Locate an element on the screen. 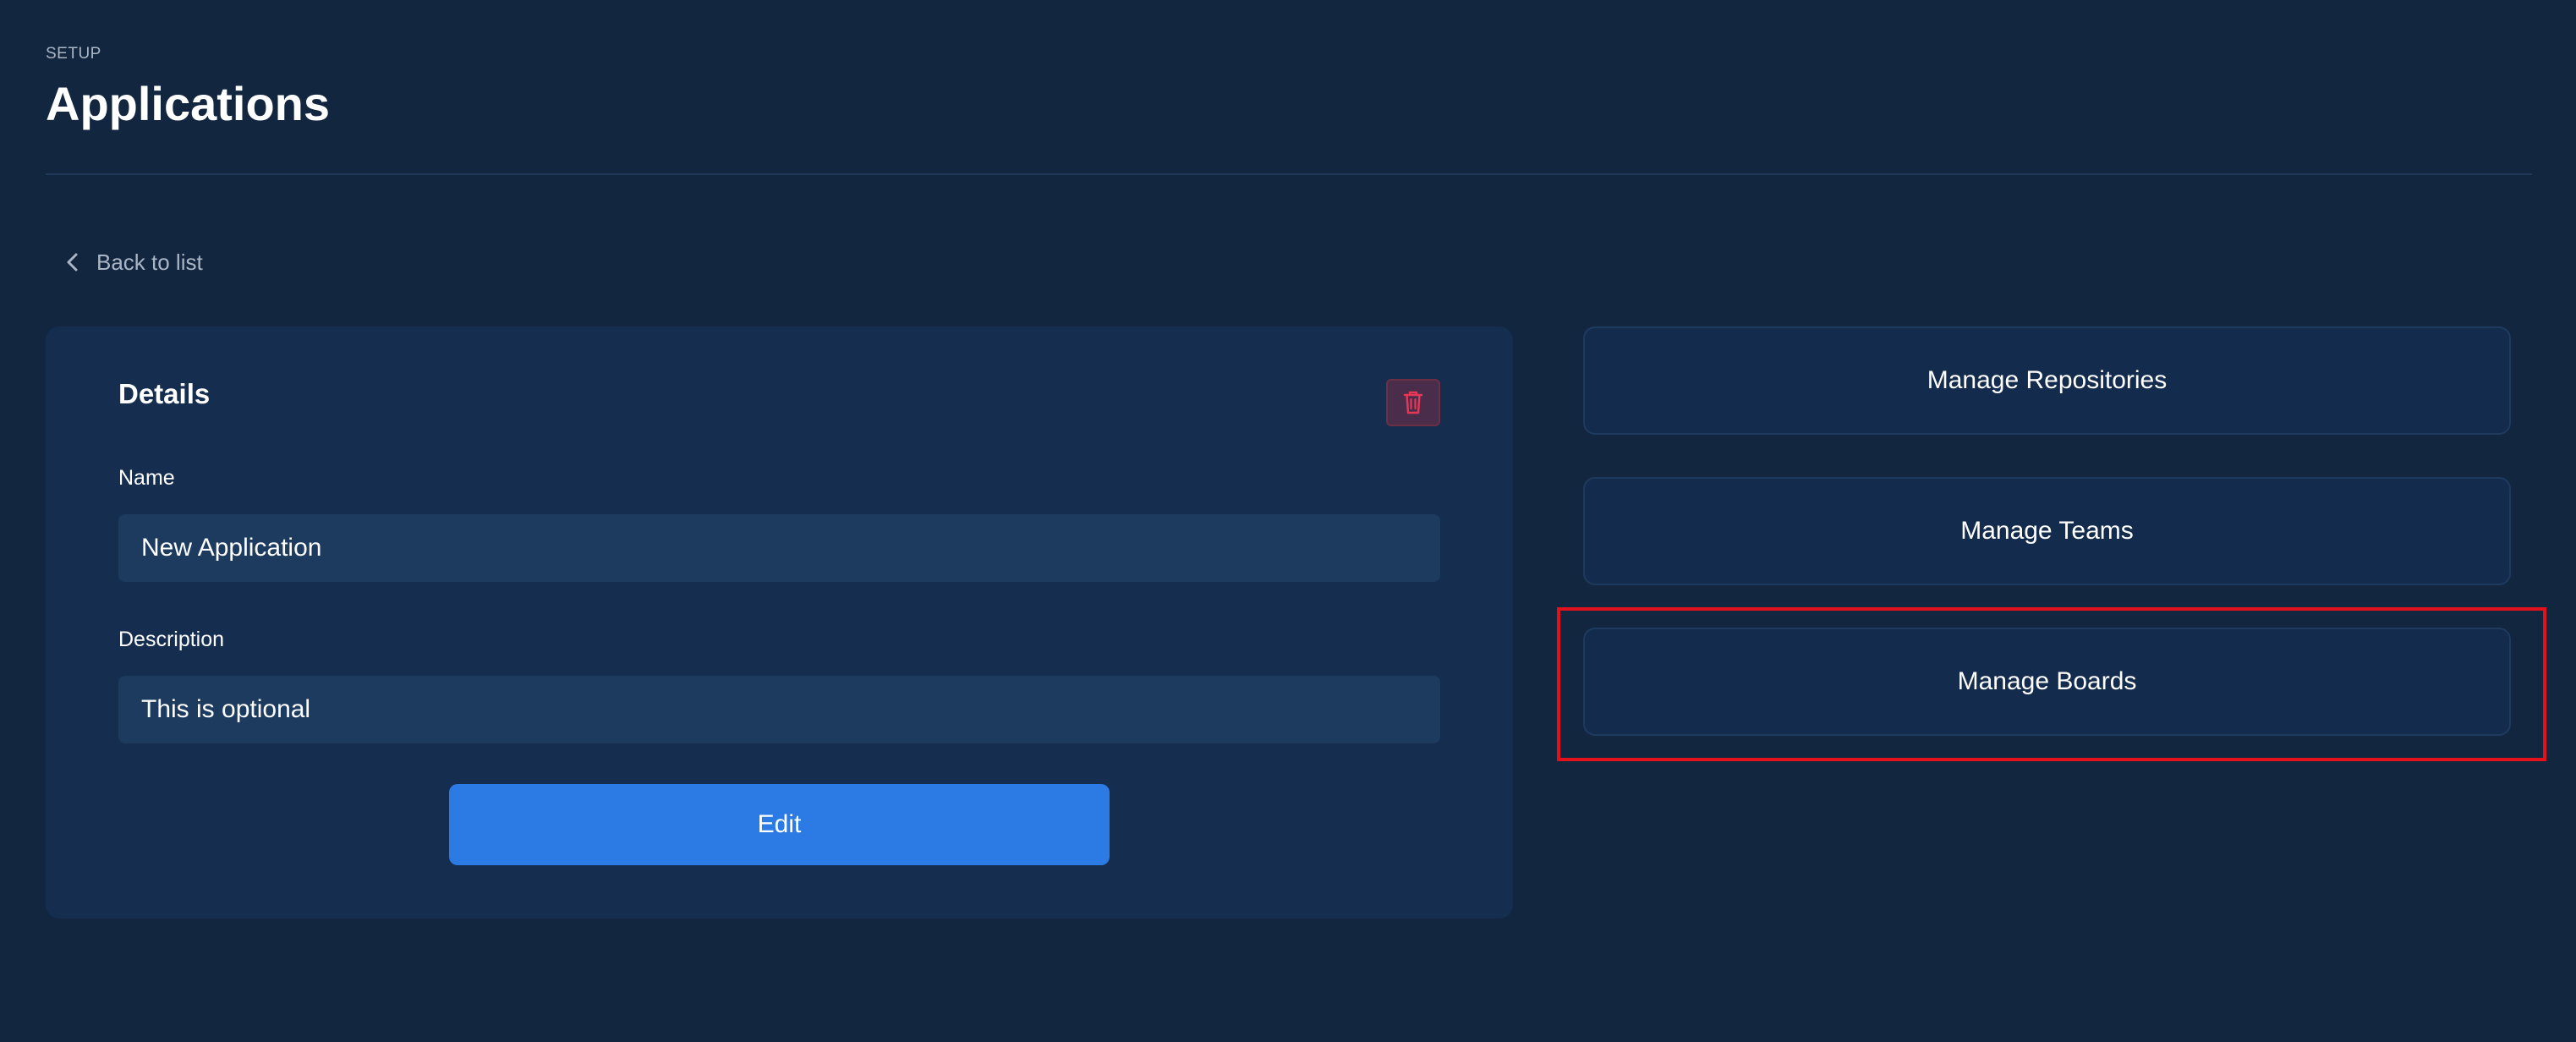 The image size is (2576, 1042). manage-teams-label: Manage Teams is located at coordinates (2047, 531).